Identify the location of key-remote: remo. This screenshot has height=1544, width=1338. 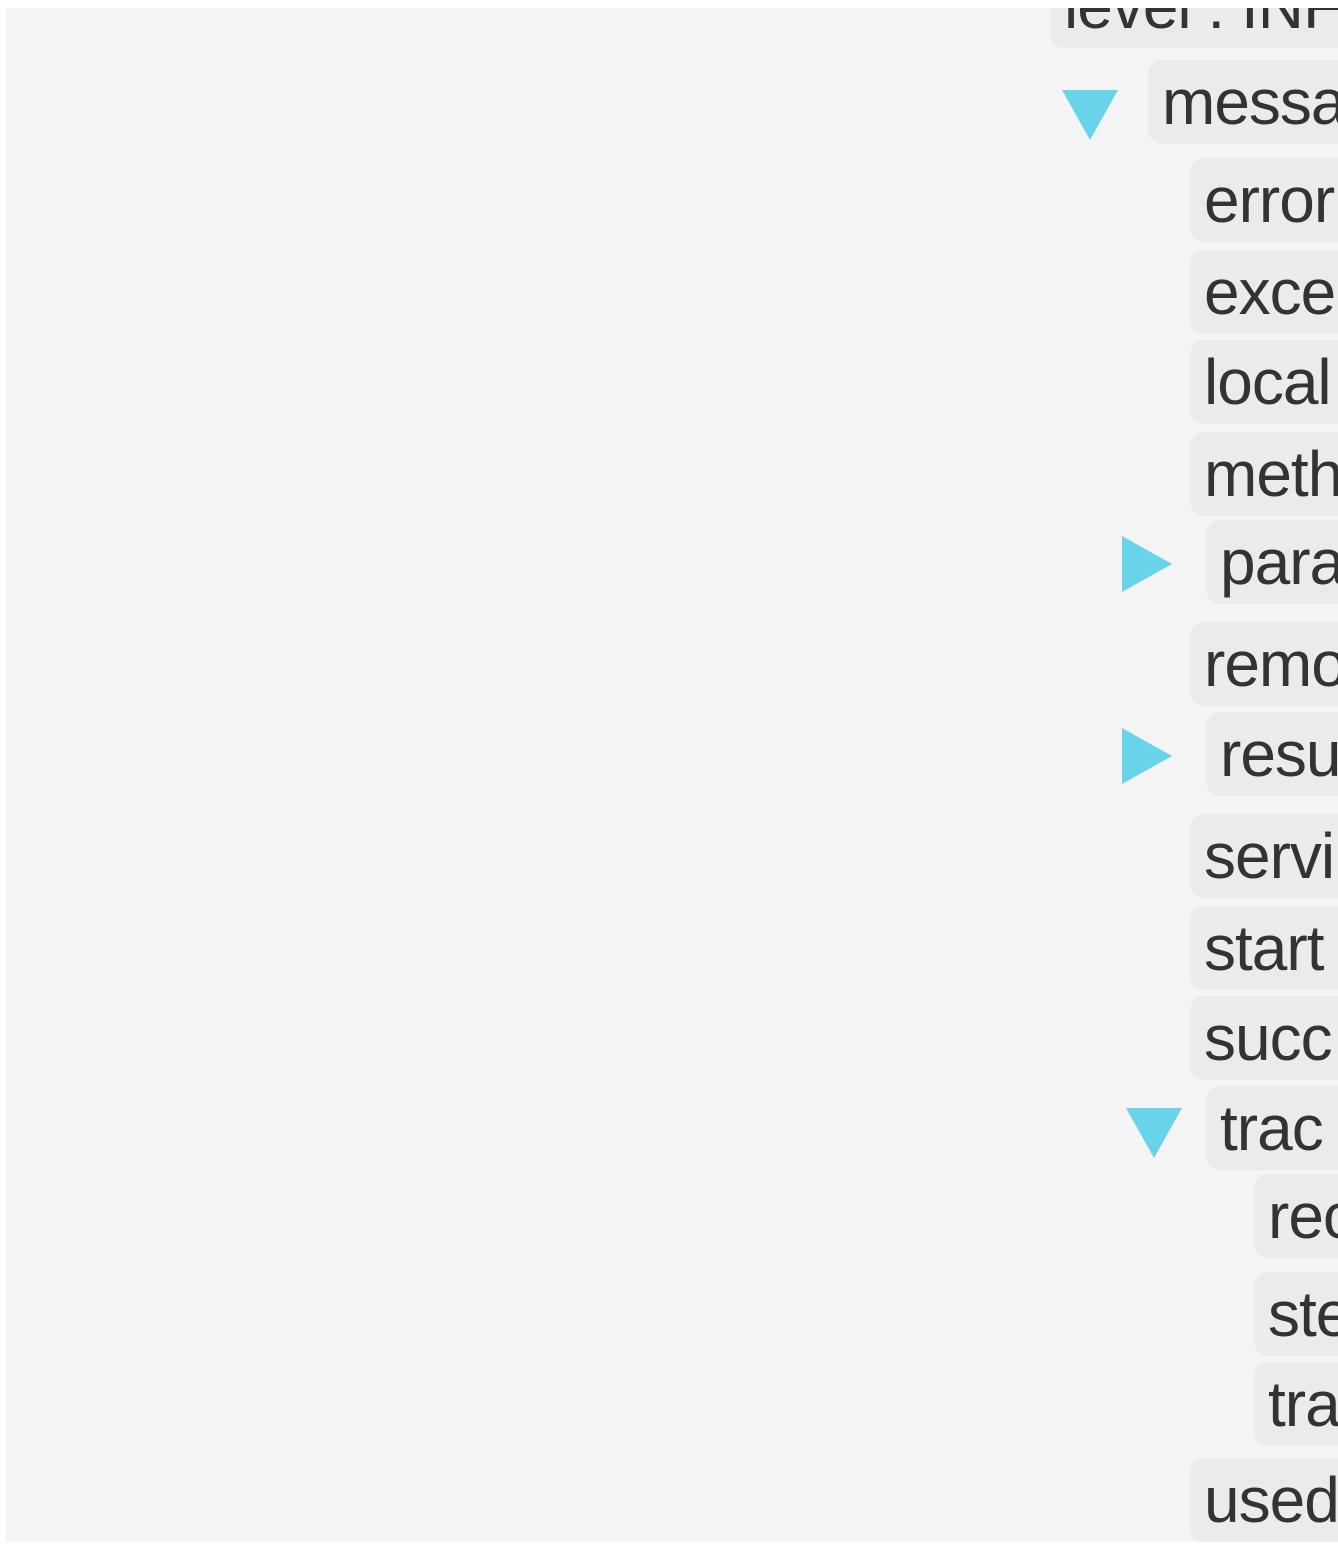
(1264, 664).